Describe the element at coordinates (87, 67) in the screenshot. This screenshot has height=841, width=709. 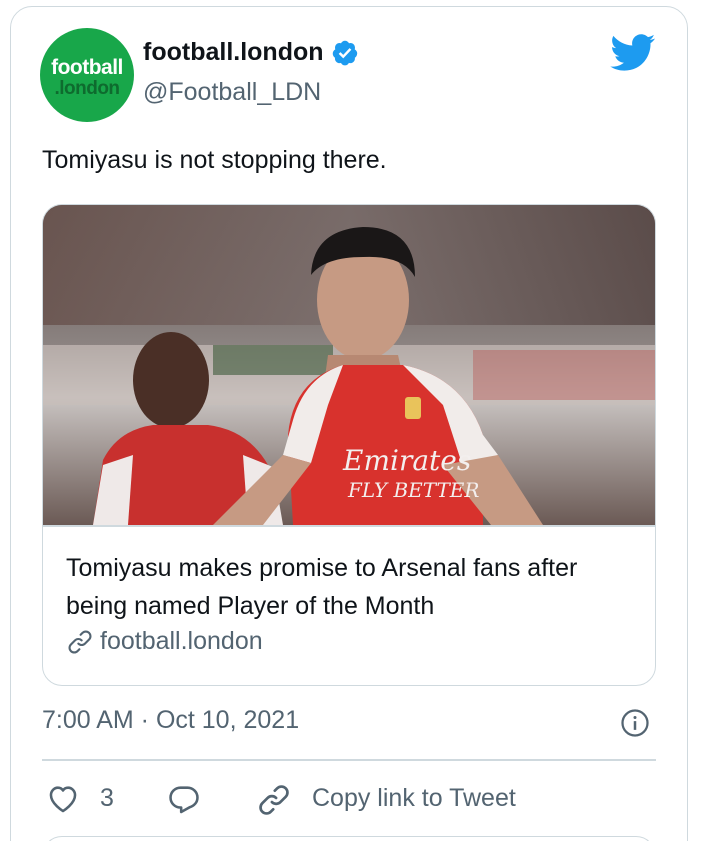
I see `avatar-logo-line1: football` at that location.